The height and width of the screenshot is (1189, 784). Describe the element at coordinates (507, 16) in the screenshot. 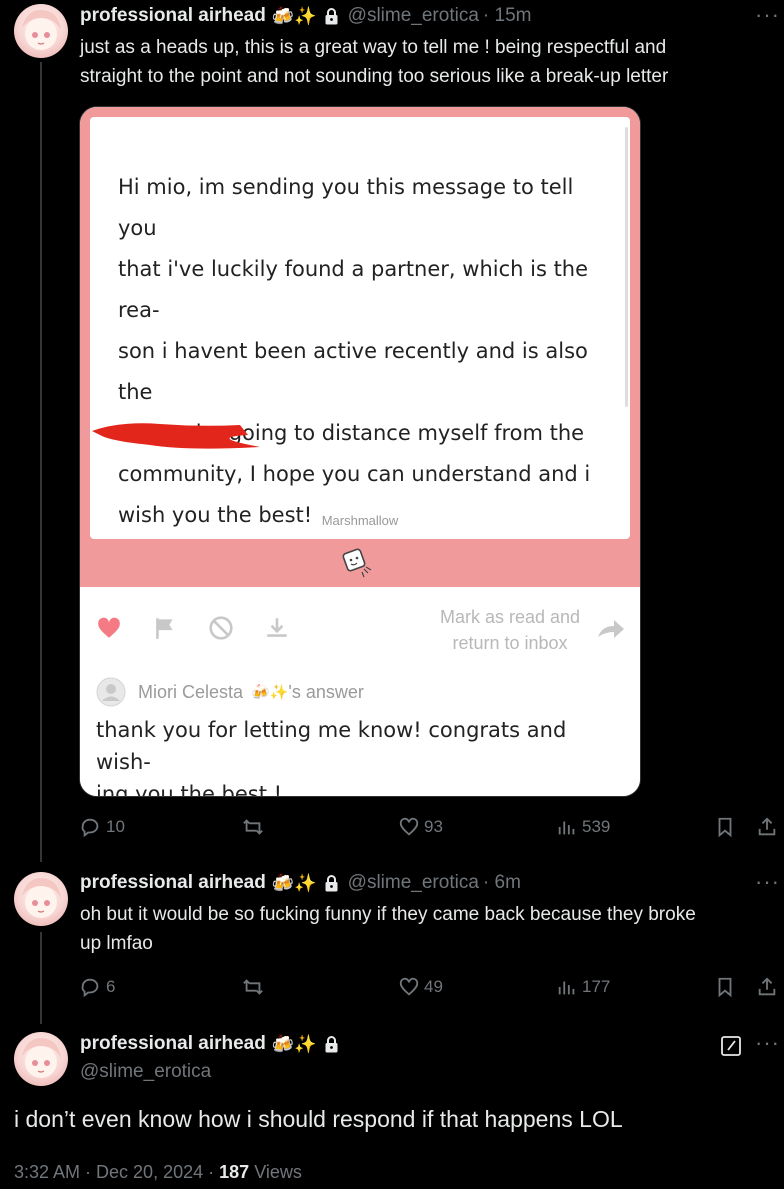

I see `time-ago: · 15m` at that location.